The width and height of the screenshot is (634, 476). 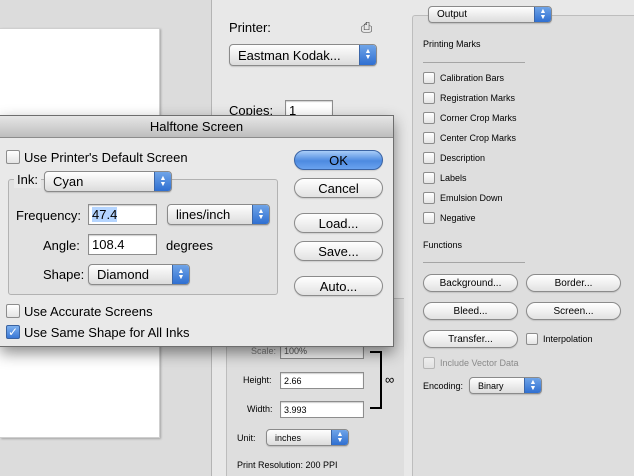 What do you see at coordinates (264, 351) in the screenshot?
I see `scale-label: Scale:` at bounding box center [264, 351].